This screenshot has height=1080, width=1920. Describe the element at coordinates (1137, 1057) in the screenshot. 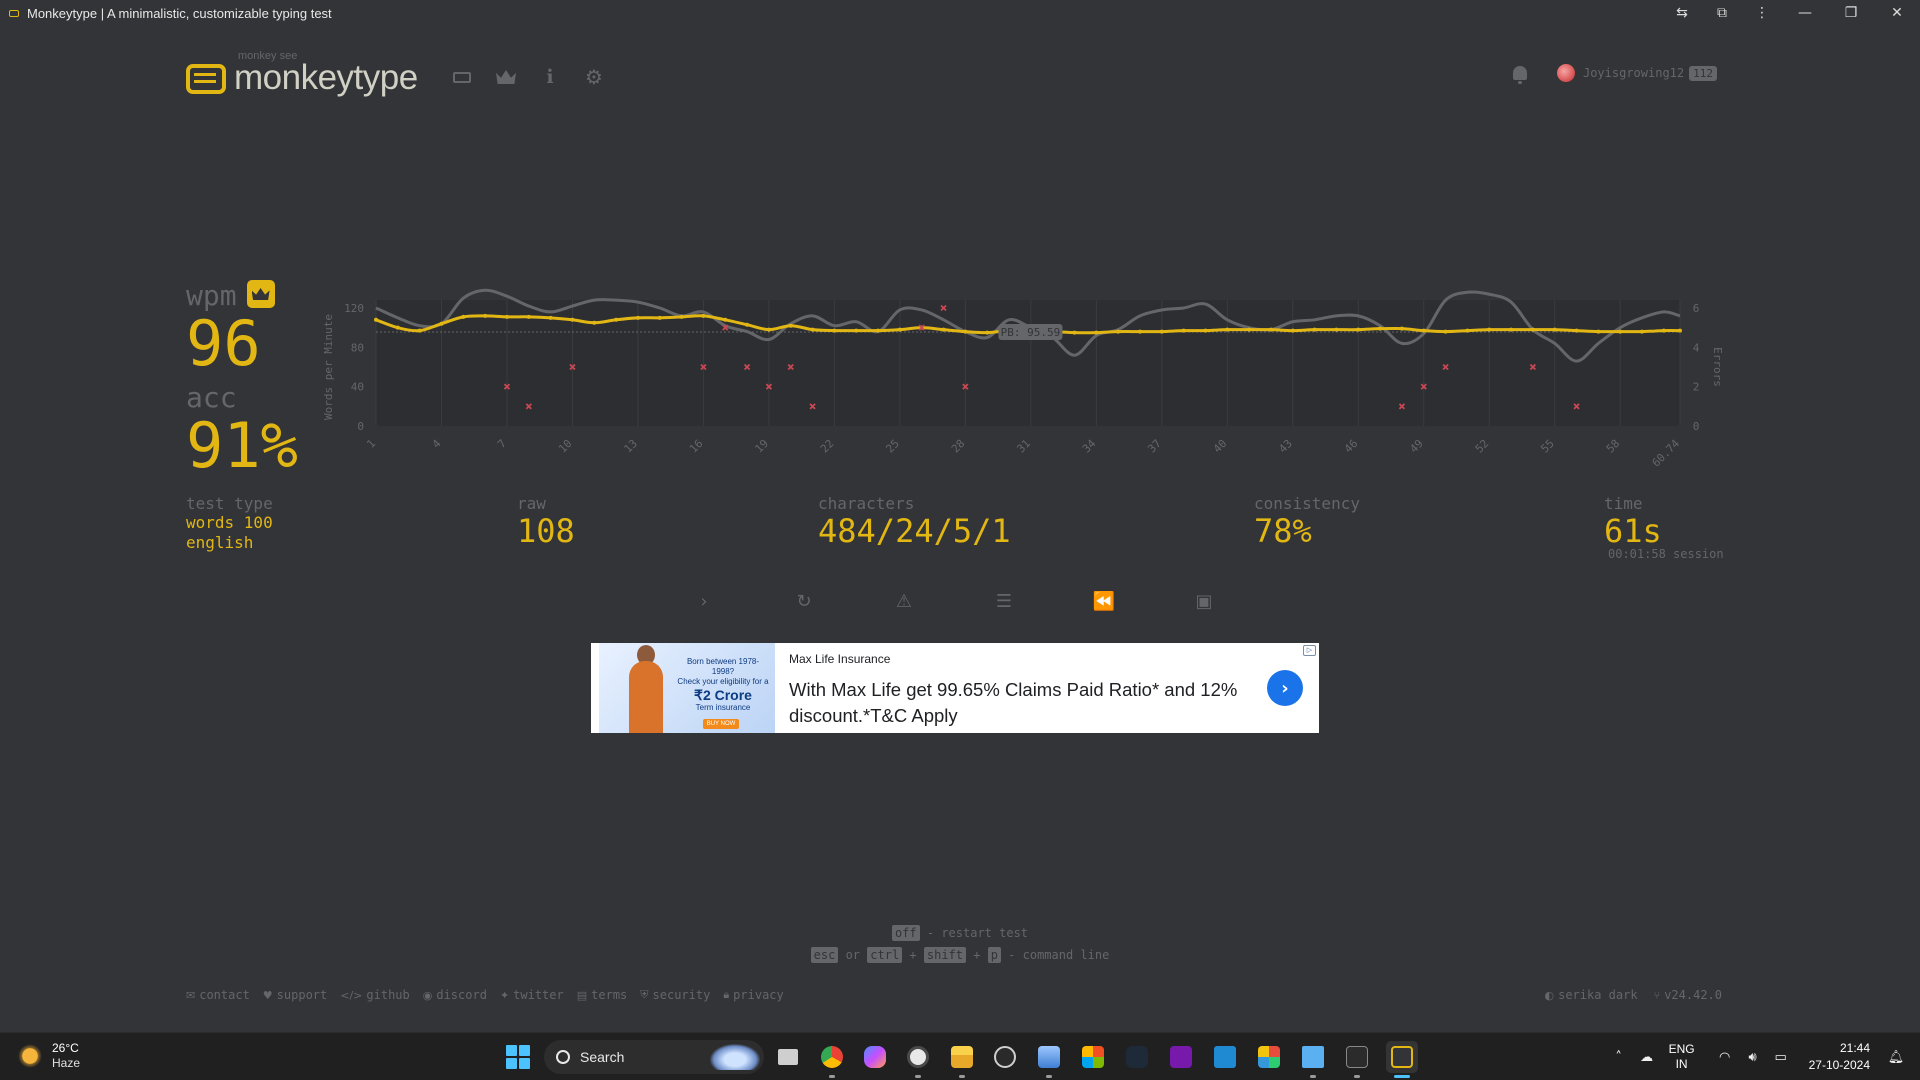

I see `davinci-resolve-icon` at that location.